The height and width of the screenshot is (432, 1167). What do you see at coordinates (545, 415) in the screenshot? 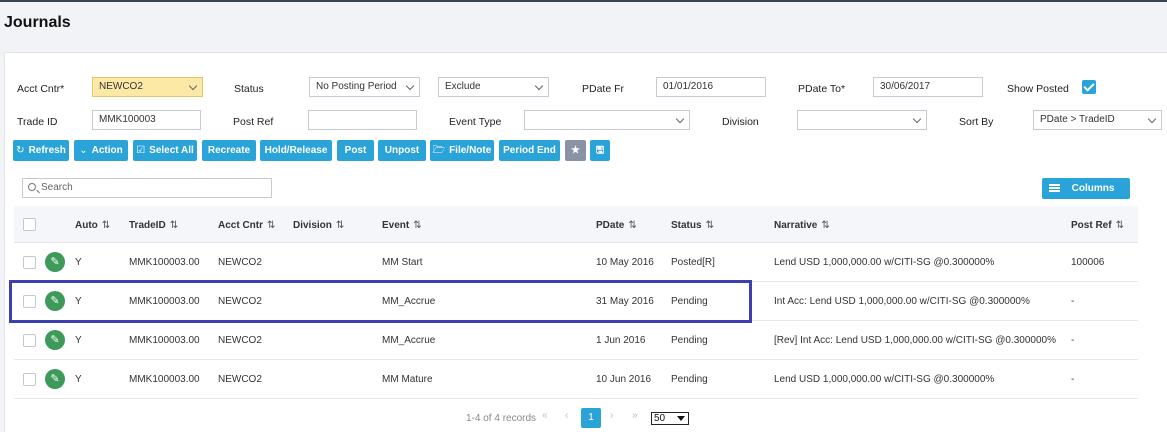
I see `first-page-icon: «` at bounding box center [545, 415].